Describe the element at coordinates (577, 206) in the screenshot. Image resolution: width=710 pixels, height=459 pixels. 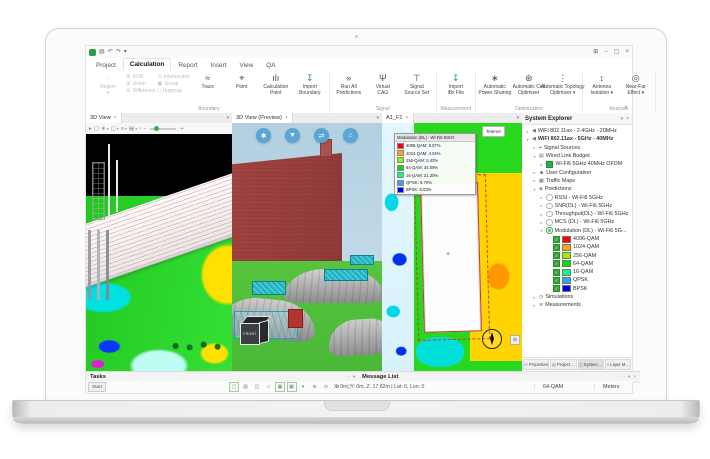
I see `tree-item-snr-dl-wi-fi6-5ghz: ▸ SNR(DL) - Wi-Fi6 5GHz` at that location.